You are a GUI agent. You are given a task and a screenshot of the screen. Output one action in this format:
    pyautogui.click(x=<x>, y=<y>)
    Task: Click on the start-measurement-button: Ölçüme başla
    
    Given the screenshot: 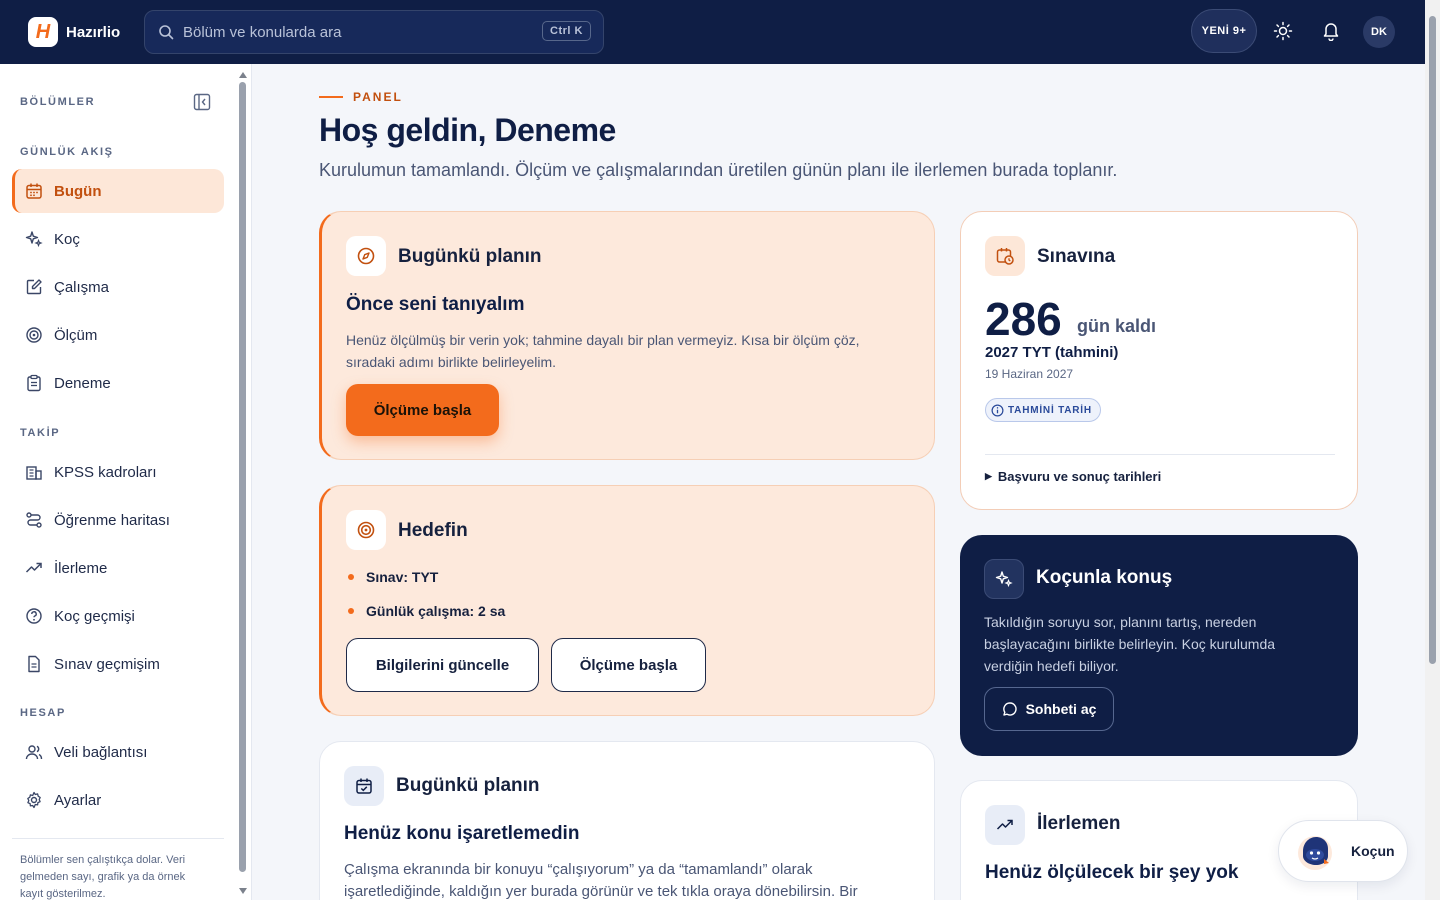 What is the action you would take?
    pyautogui.click(x=422, y=410)
    